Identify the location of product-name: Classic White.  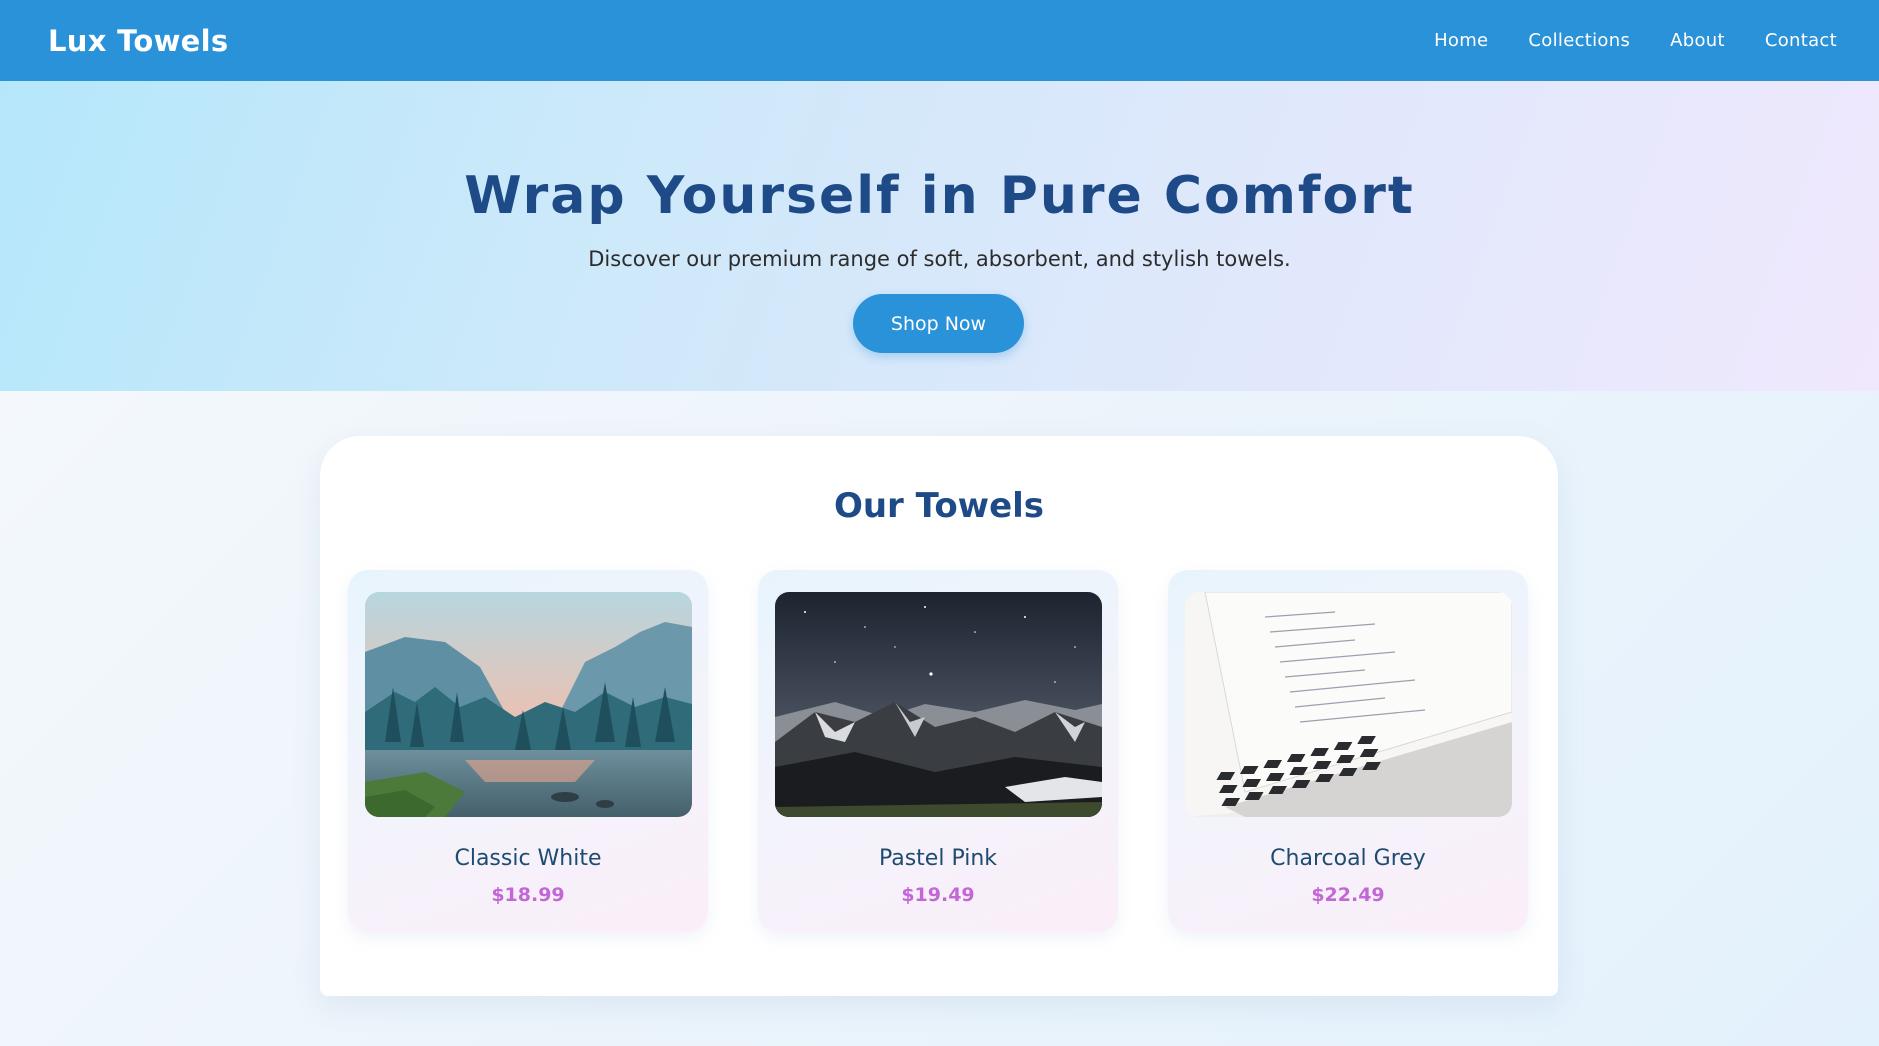
(528, 858).